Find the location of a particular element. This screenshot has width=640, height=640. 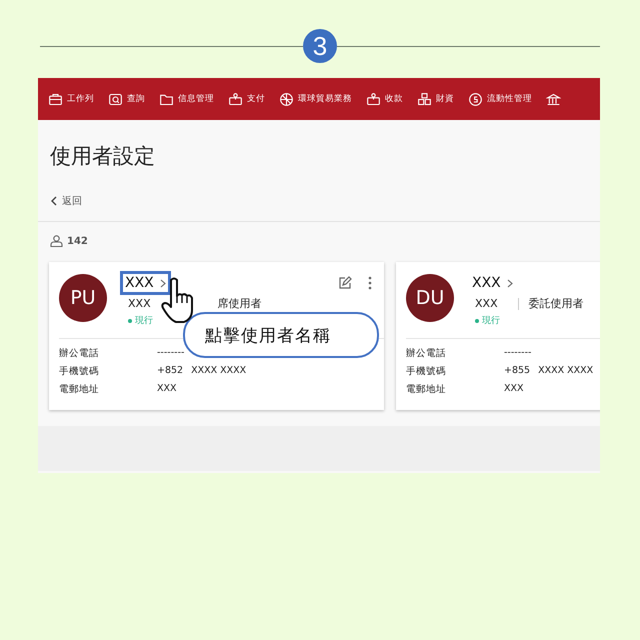

edit-icon is located at coordinates (345, 283).